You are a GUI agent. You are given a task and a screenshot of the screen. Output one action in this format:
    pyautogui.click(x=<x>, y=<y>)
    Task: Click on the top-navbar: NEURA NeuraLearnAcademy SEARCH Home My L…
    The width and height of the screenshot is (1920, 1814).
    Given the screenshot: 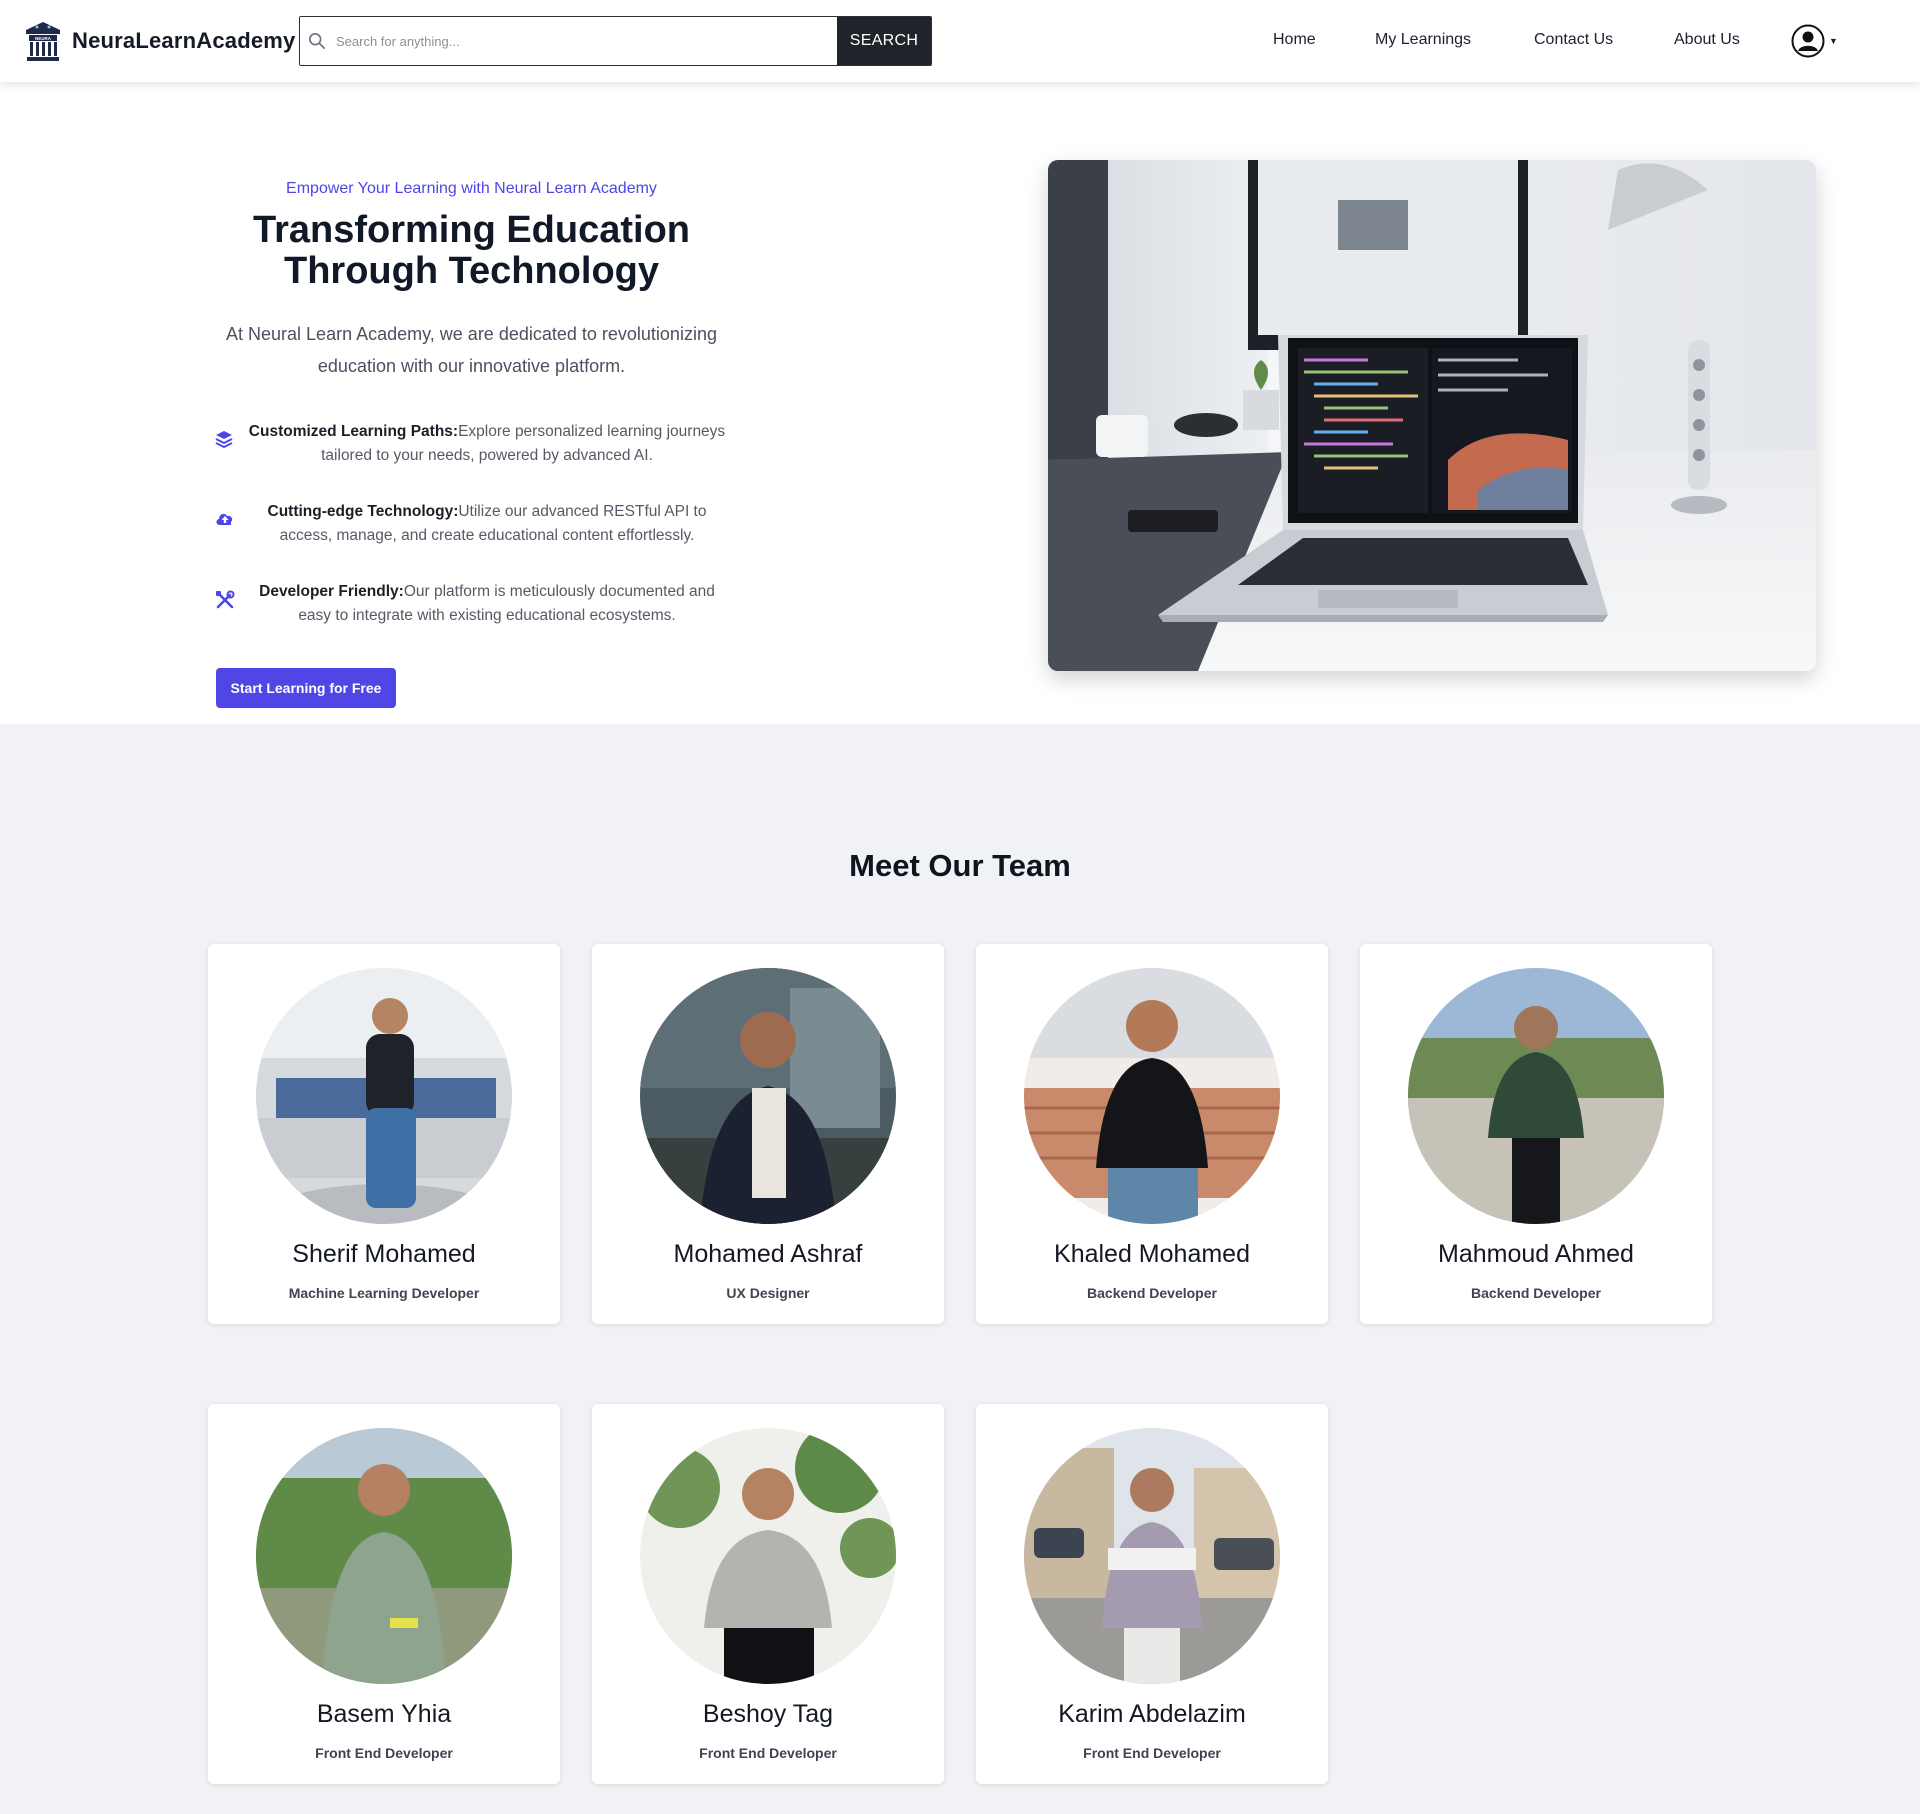 What is the action you would take?
    pyautogui.click(x=960, y=41)
    